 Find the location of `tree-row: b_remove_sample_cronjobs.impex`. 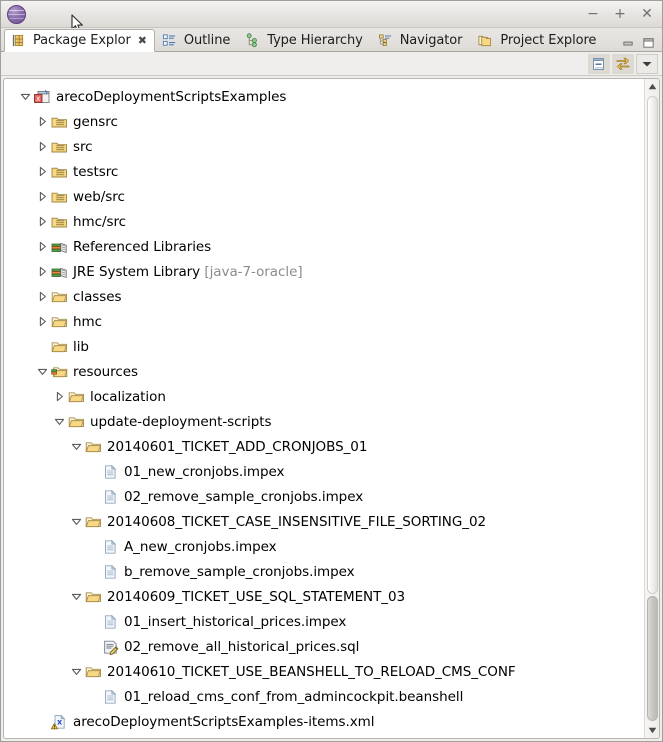

tree-row: b_remove_sample_cronjobs.impex is located at coordinates (324, 571).